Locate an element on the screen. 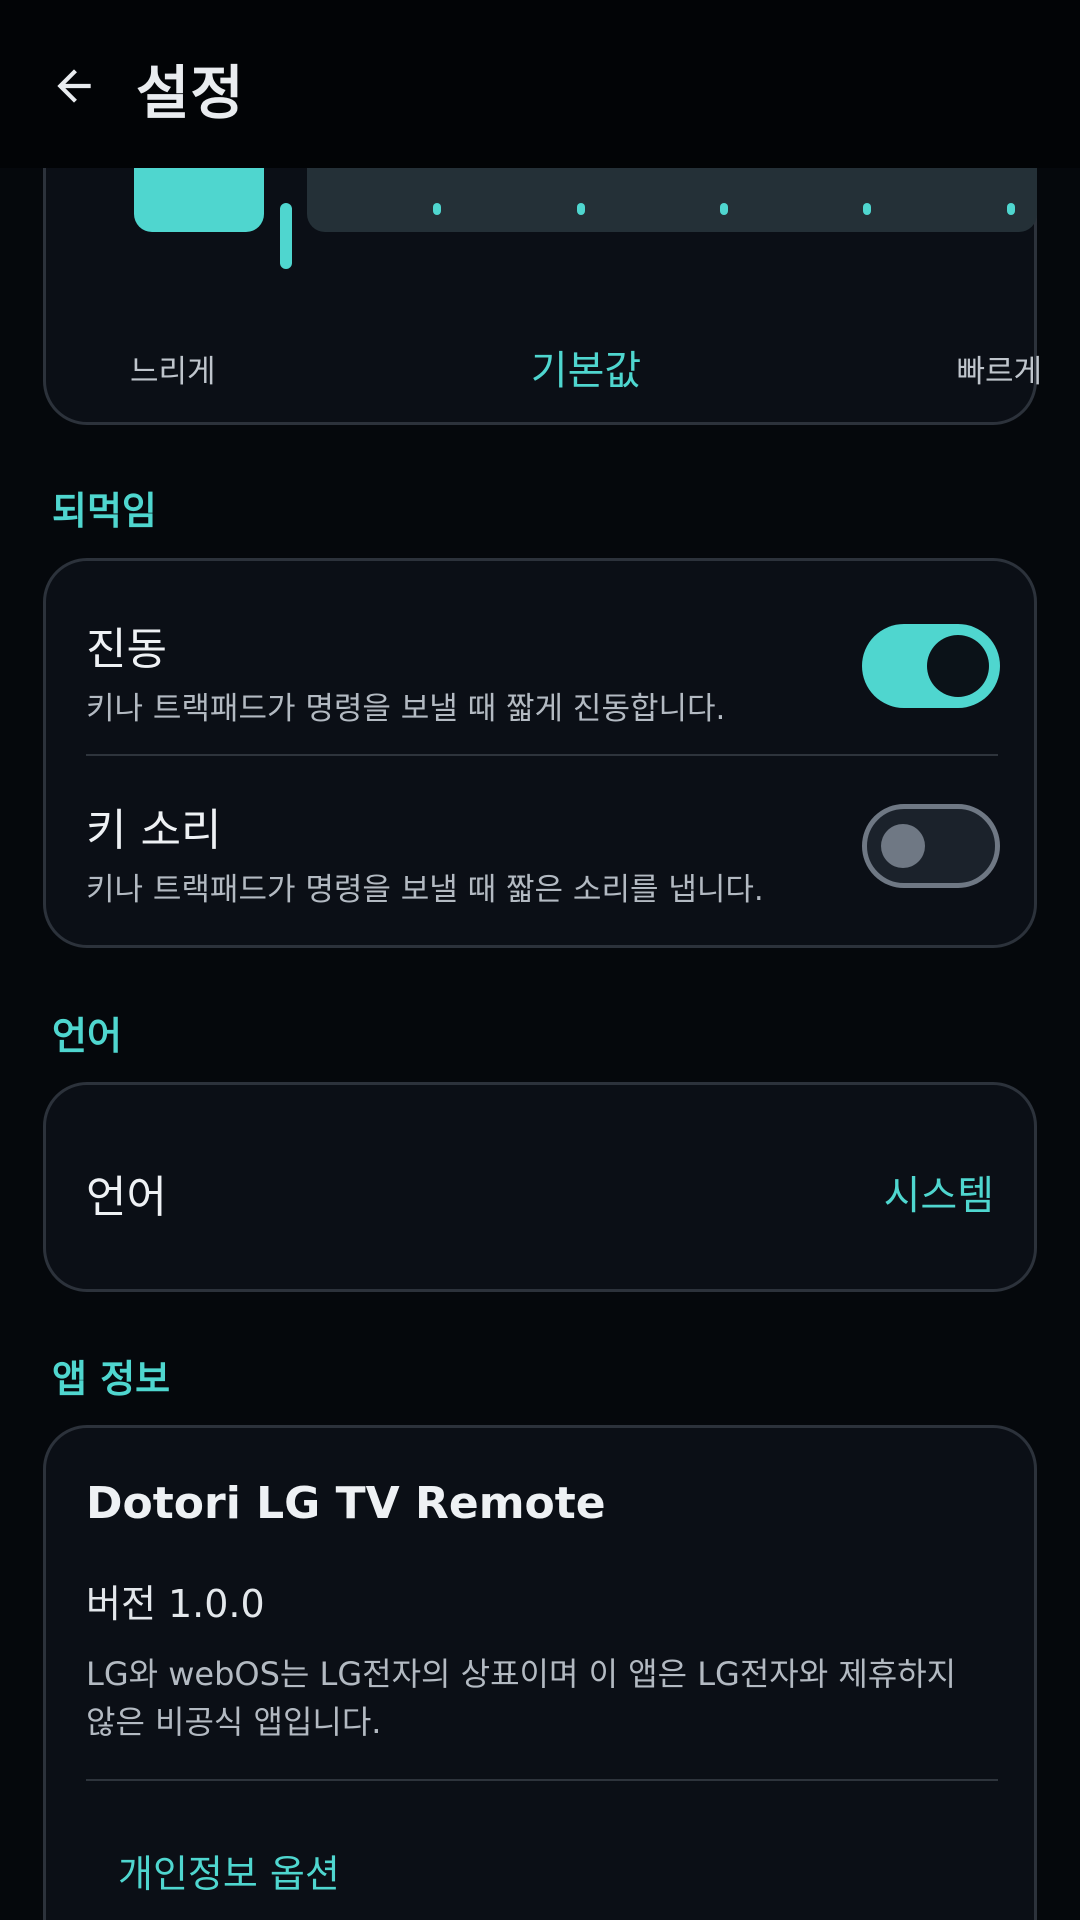  speed-default-label: 기본값 is located at coordinates (586, 371).